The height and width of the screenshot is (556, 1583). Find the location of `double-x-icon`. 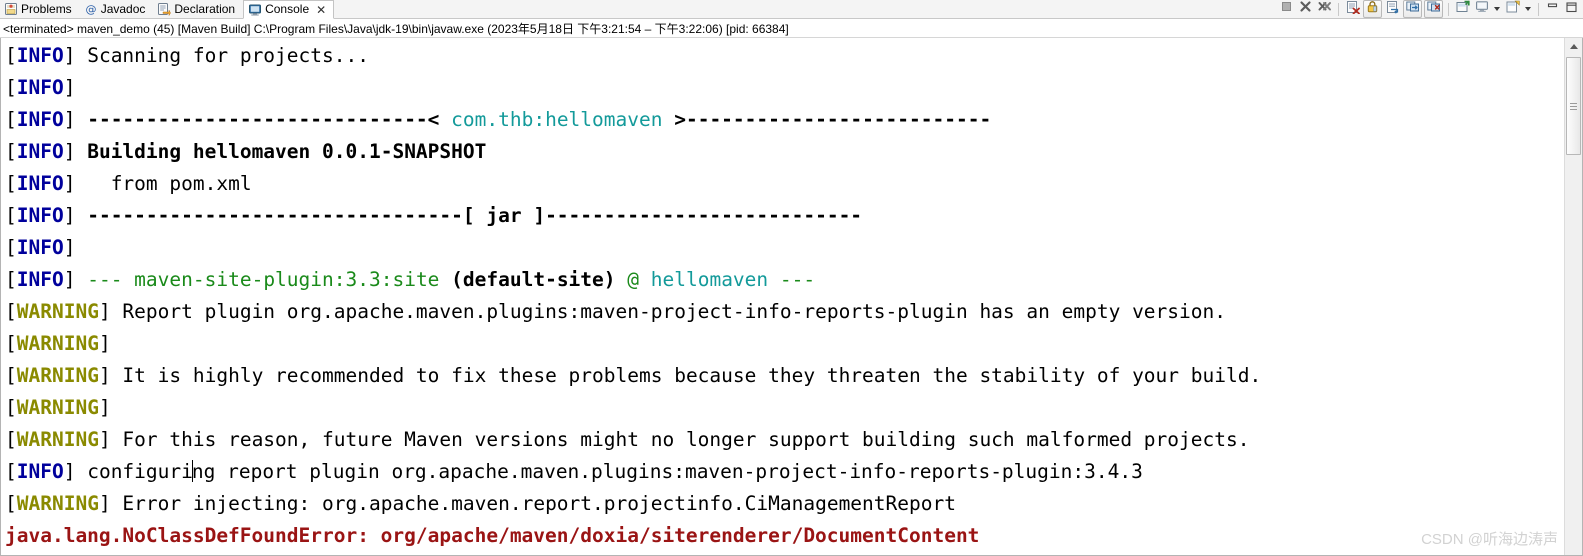

double-x-icon is located at coordinates (1325, 9).